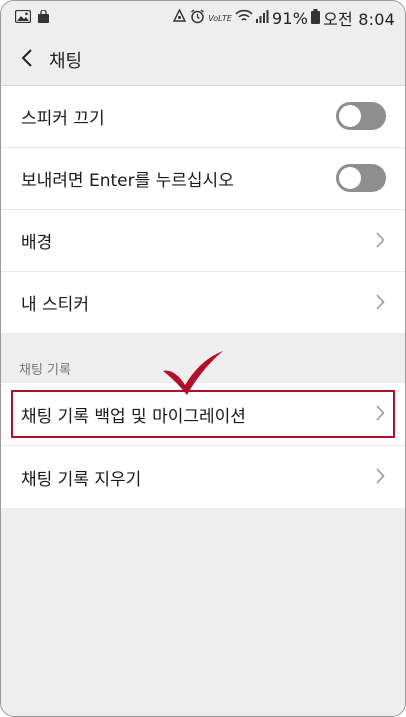 The image size is (406, 717). I want to click on setting-row-enter-to-send: 보내려면 Enter를 누르십시오, so click(203, 179).